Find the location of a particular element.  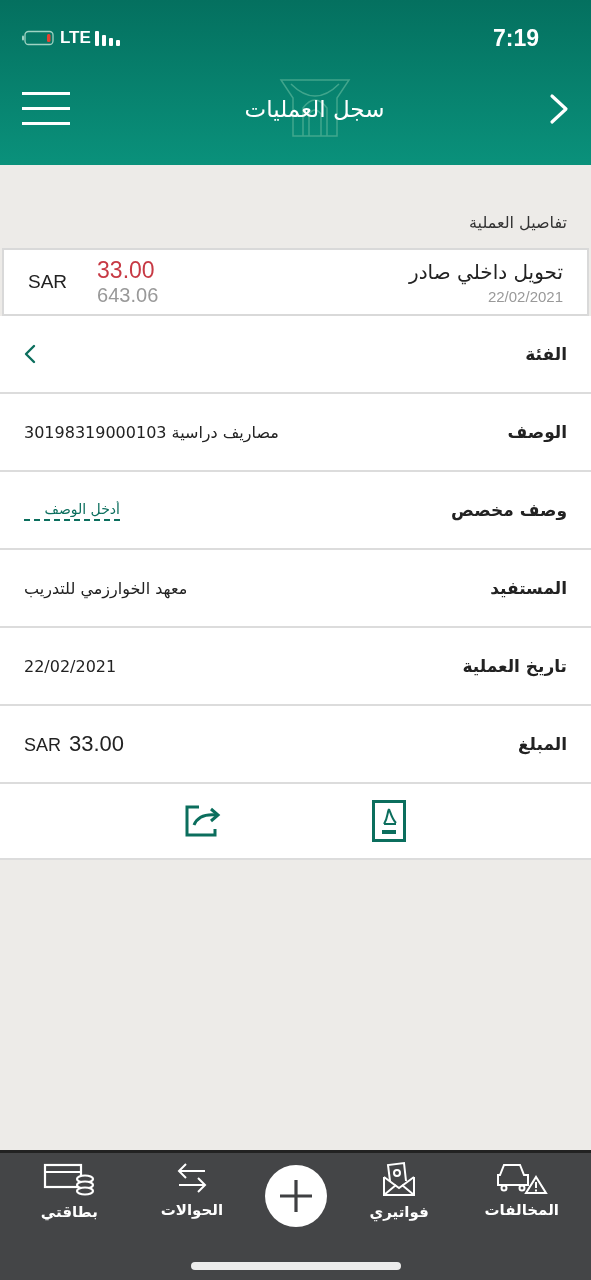

chevron-button is located at coordinates (30, 354).